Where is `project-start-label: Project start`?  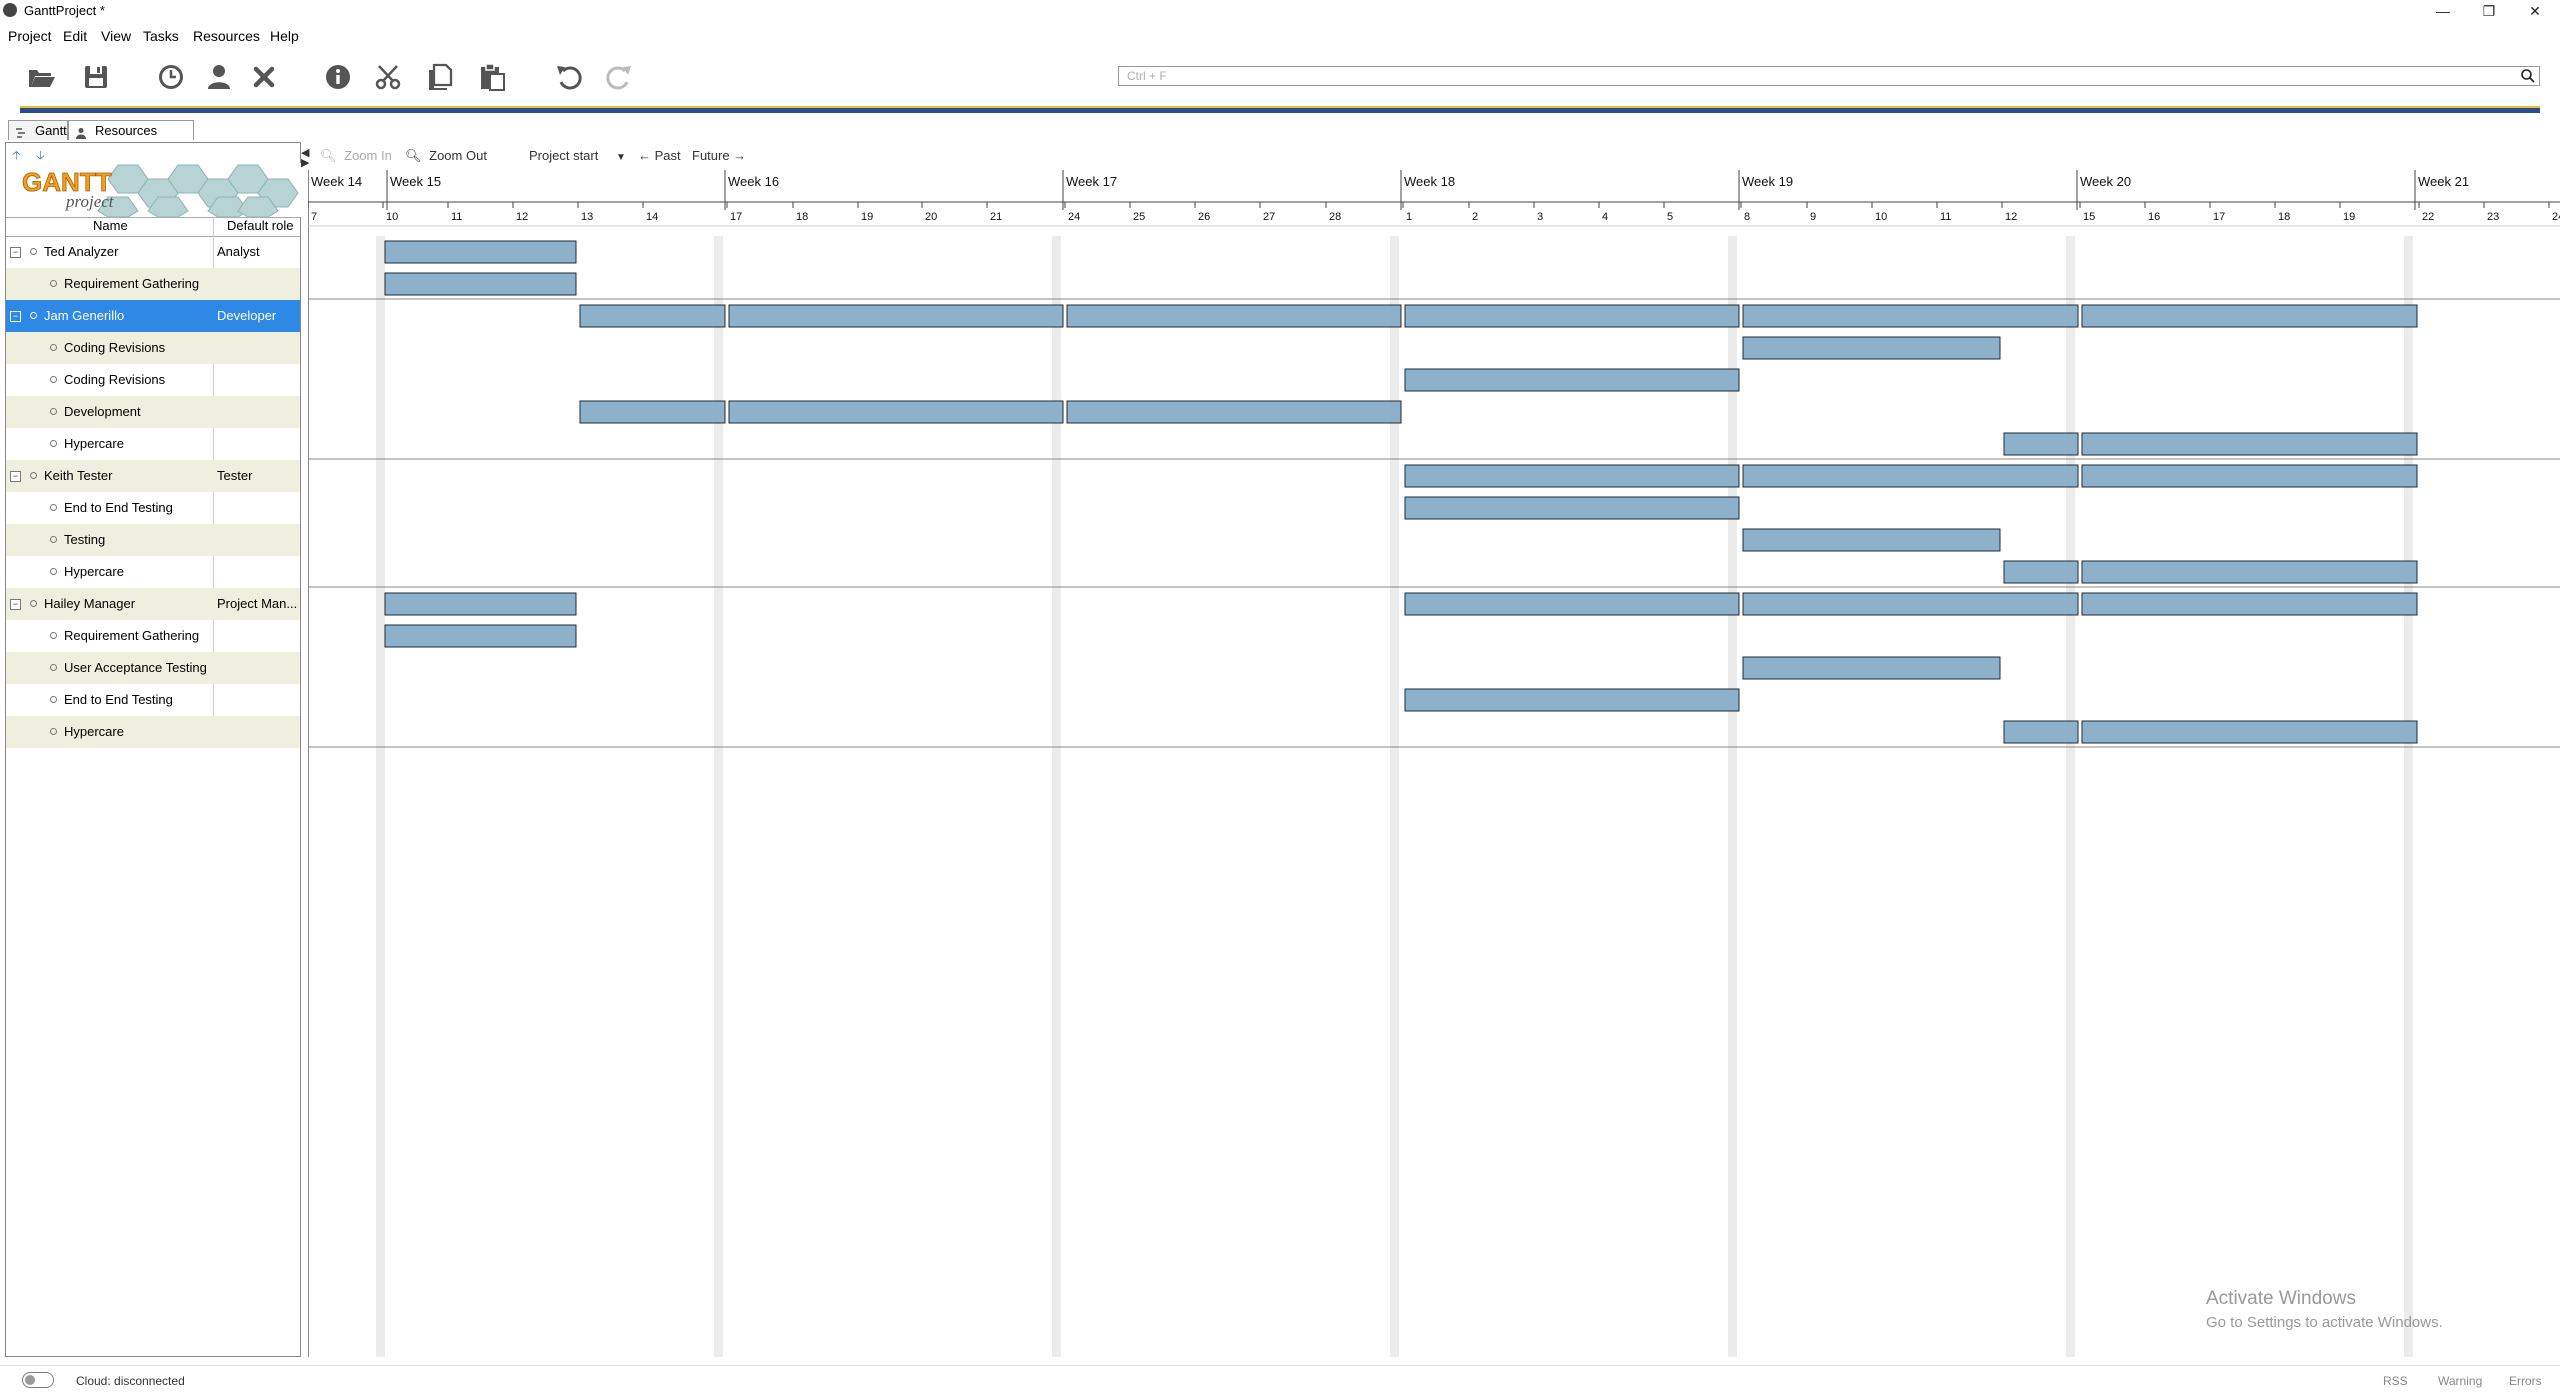 project-start-label: Project start is located at coordinates (564, 155).